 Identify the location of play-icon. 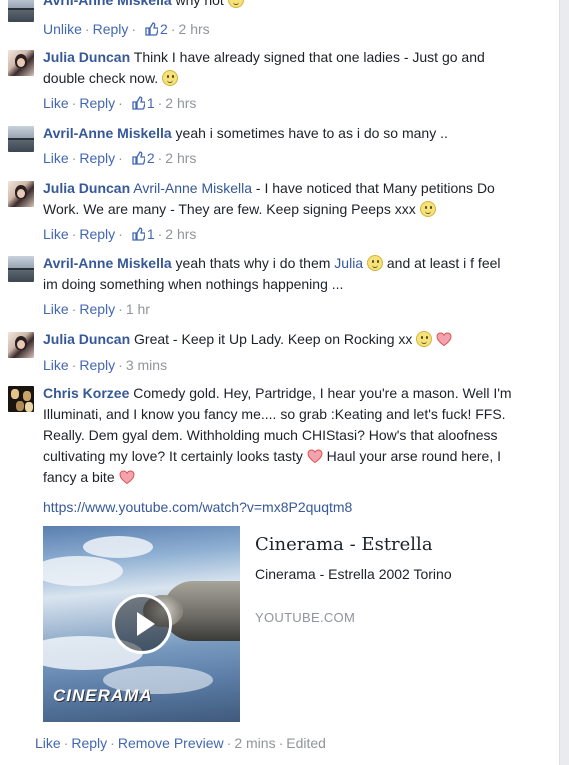
(142, 624).